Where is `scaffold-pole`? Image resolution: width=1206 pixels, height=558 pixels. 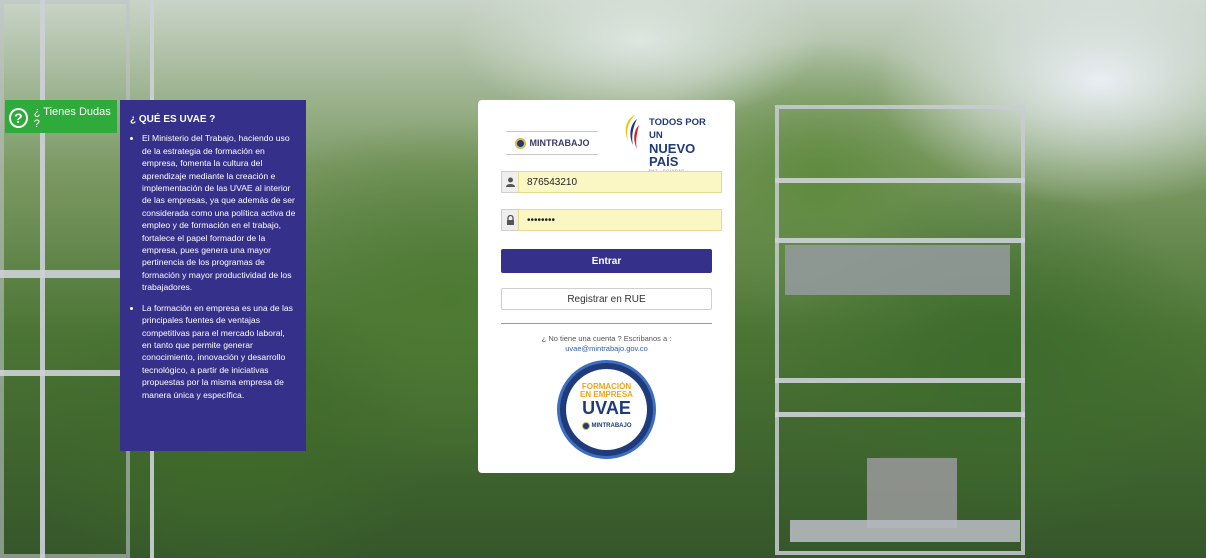
scaffold-pole is located at coordinates (42, 279).